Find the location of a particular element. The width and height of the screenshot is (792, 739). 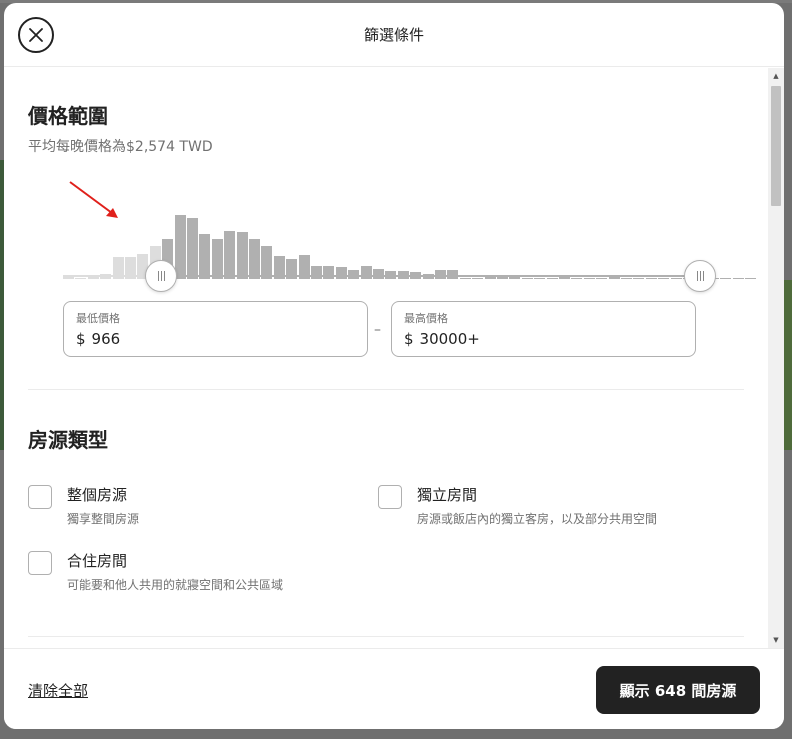

option-entire-place: 整個房源 獨享整間房源 is located at coordinates (83, 505).